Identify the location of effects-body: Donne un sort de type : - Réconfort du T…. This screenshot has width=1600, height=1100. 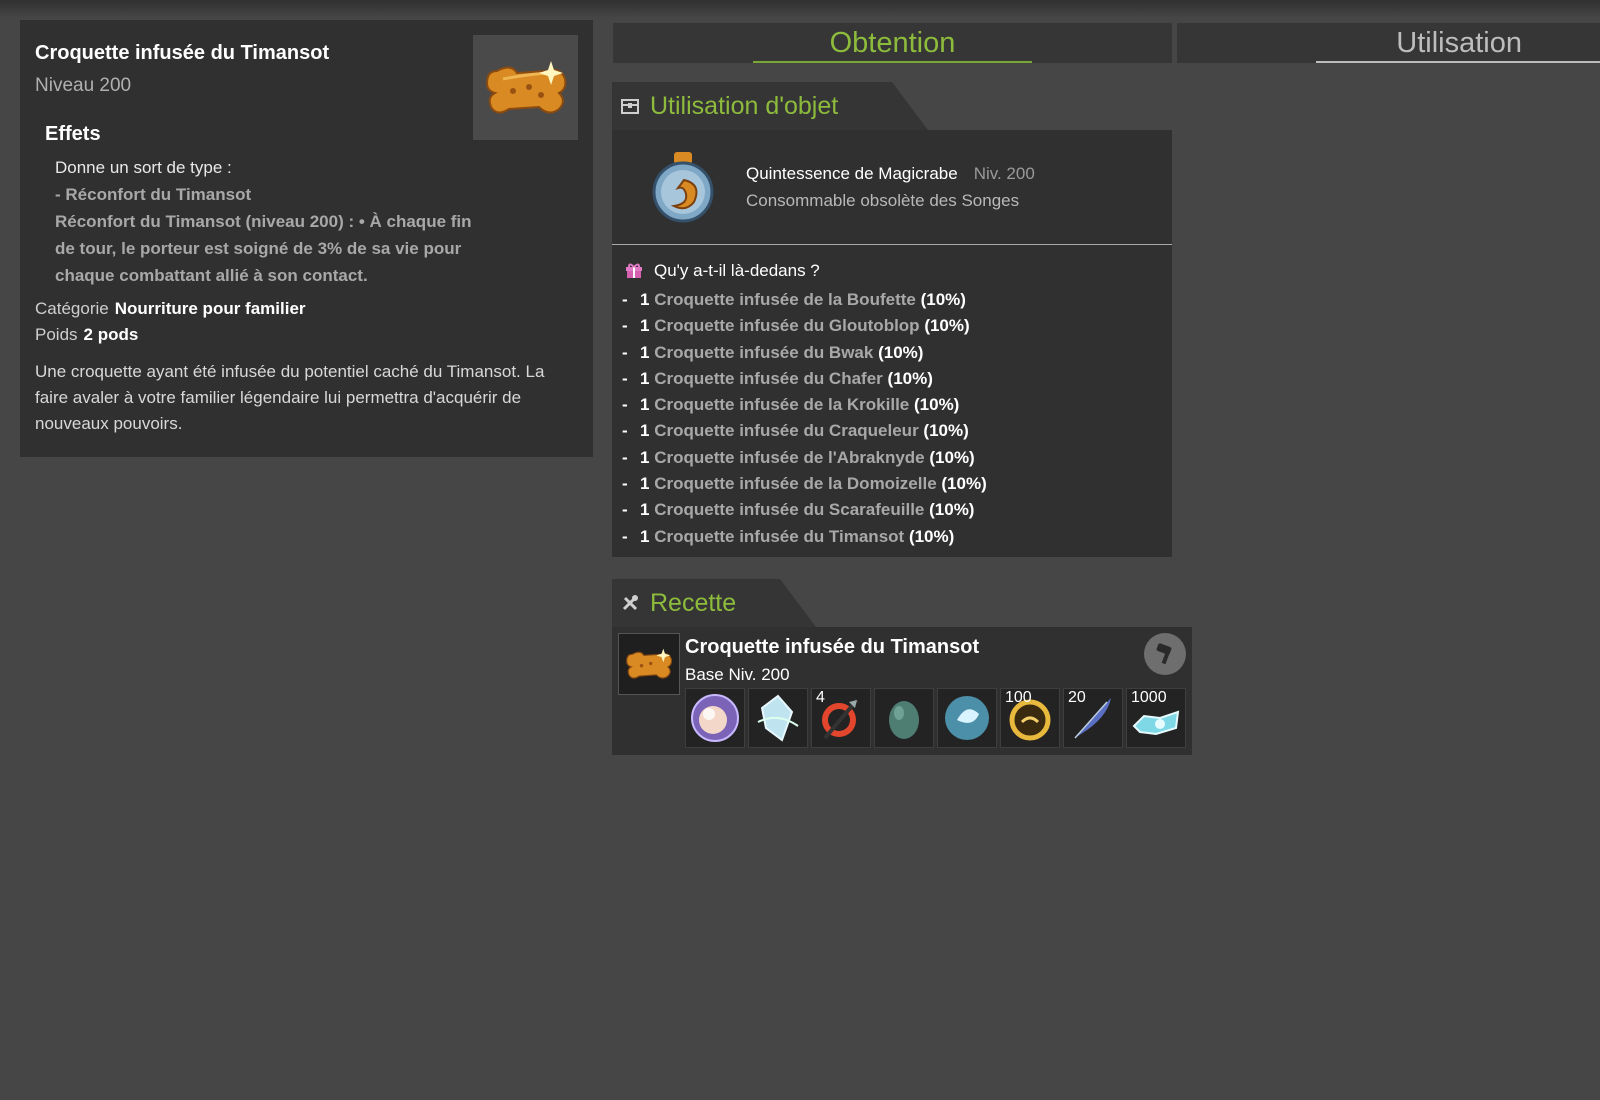
(316, 221).